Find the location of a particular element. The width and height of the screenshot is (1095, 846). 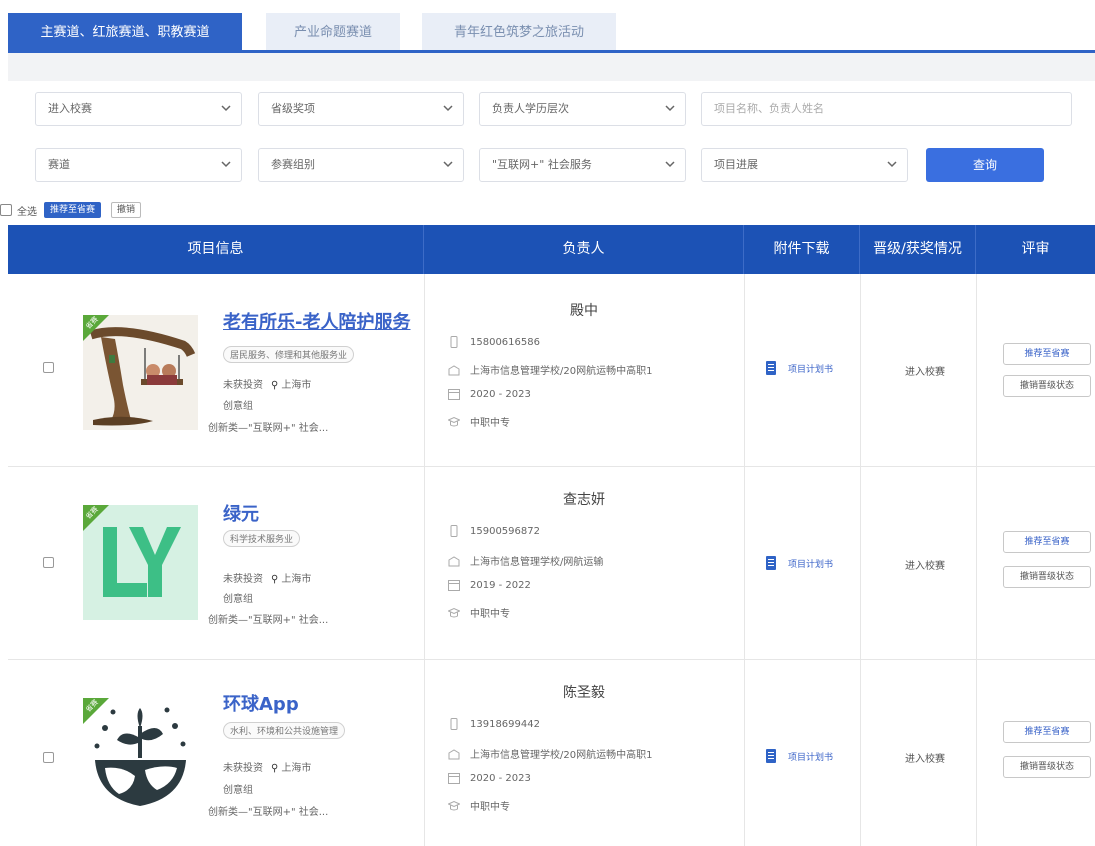

filter-provincial-award-label: 省级奖项 is located at coordinates (293, 108).